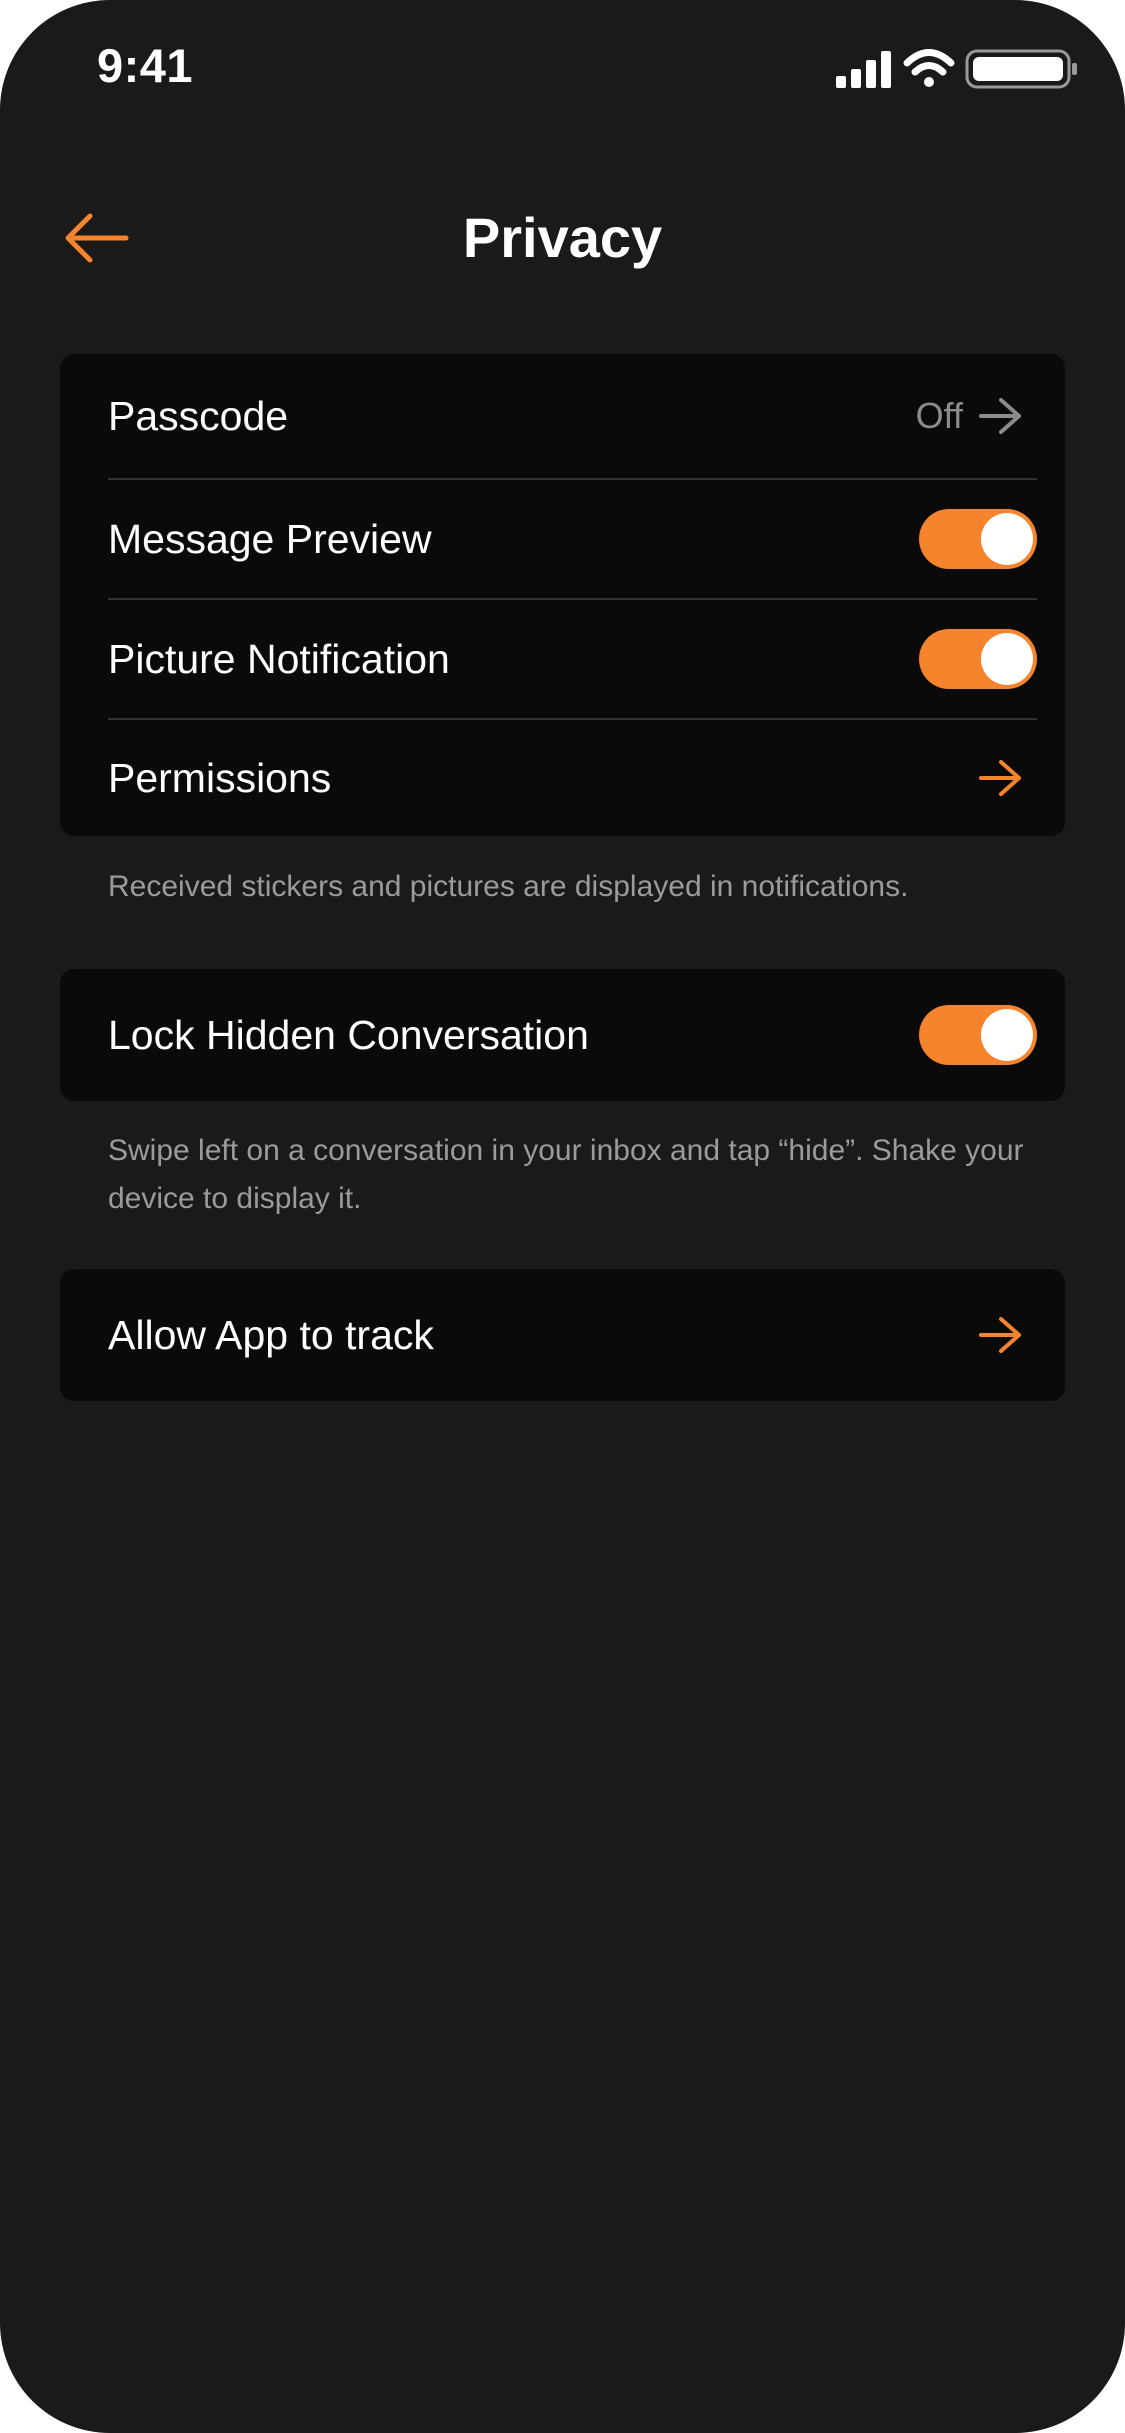 The width and height of the screenshot is (1125, 2433). I want to click on allow-app-to-track-label: Allow App to track, so click(271, 1334).